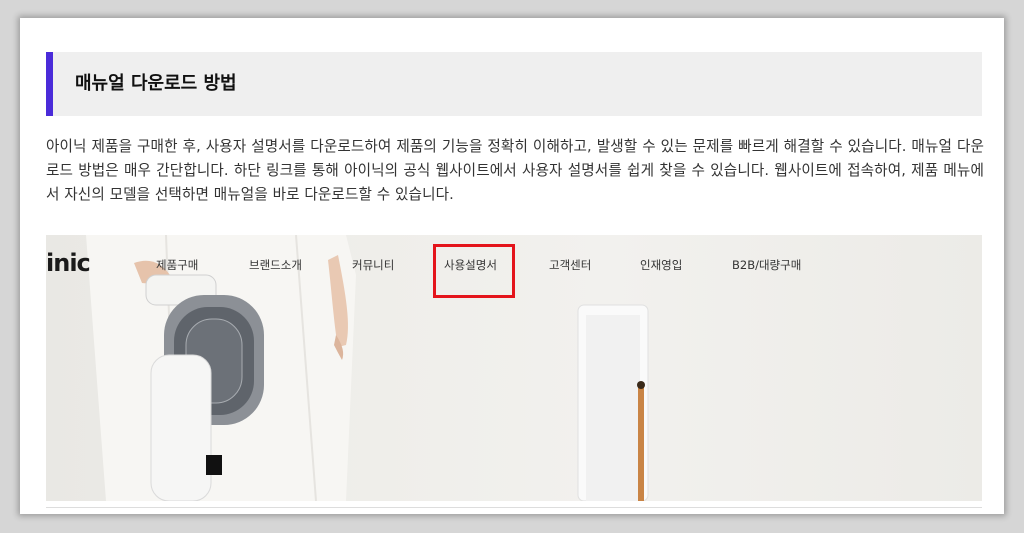 This screenshot has height=533, width=1024. I want to click on nav-item-community: 커뮤니티, so click(373, 265).